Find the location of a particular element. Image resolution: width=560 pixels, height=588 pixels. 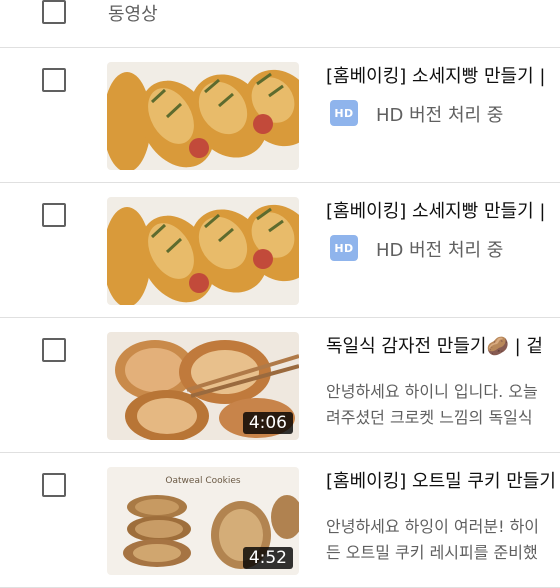

video-duration: 4:06 is located at coordinates (267, 423).